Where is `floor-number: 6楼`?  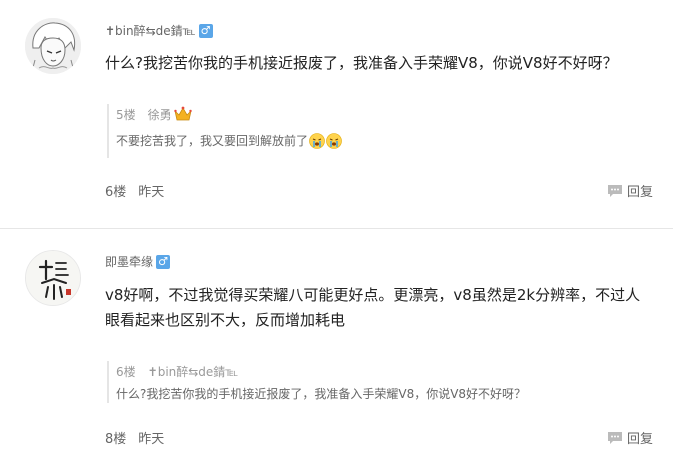 floor-number: 6楼 is located at coordinates (116, 192).